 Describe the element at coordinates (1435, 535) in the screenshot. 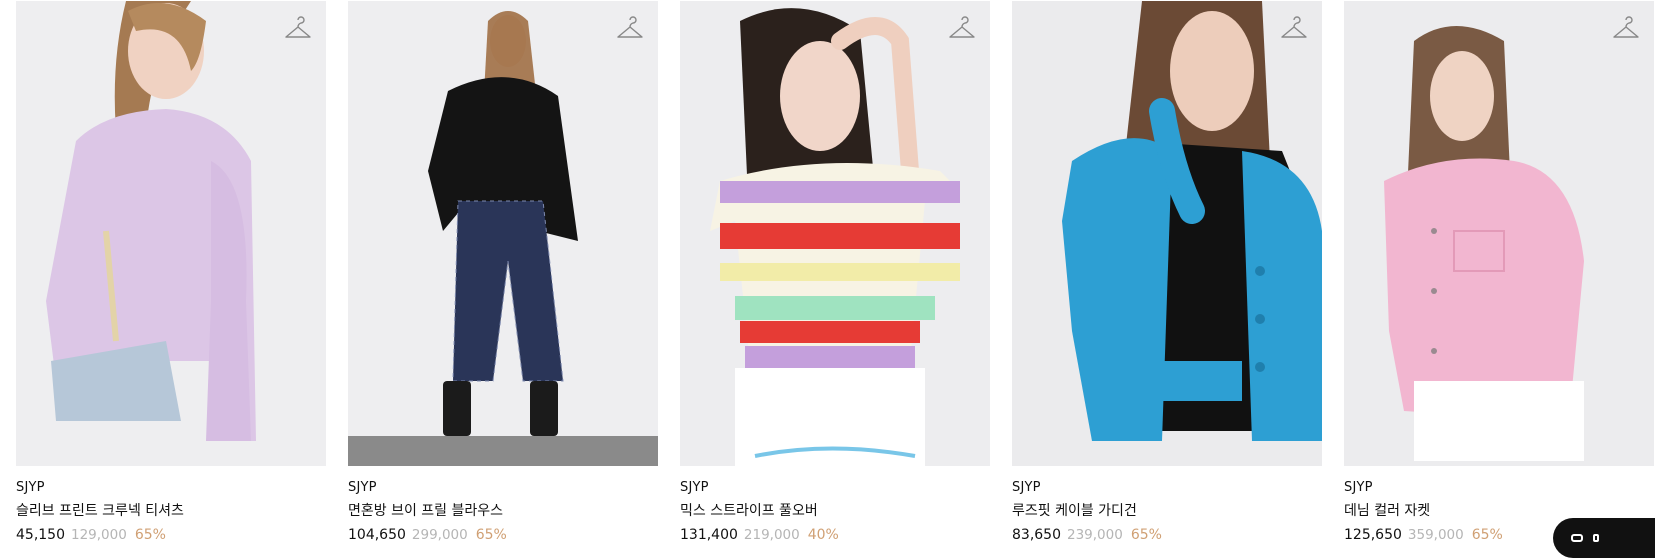

I see `original-price: 359,000` at that location.